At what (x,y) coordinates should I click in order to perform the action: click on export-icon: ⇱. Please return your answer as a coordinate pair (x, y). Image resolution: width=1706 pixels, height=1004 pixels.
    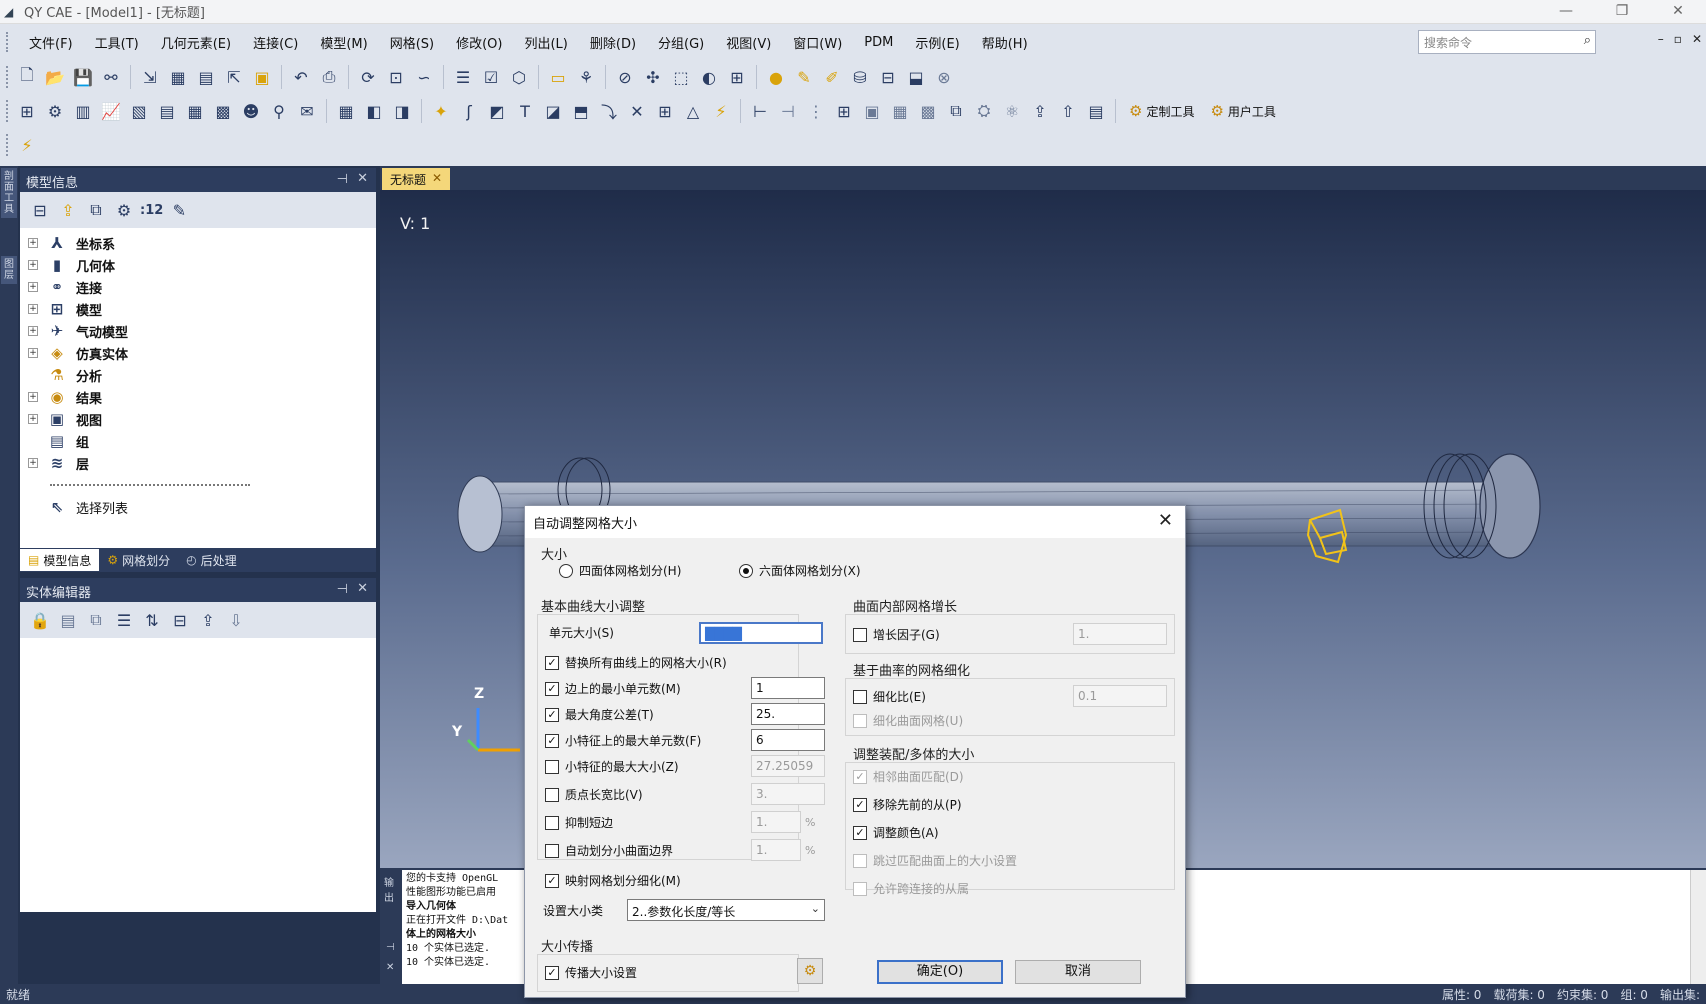
    Looking at the image, I should click on (234, 77).